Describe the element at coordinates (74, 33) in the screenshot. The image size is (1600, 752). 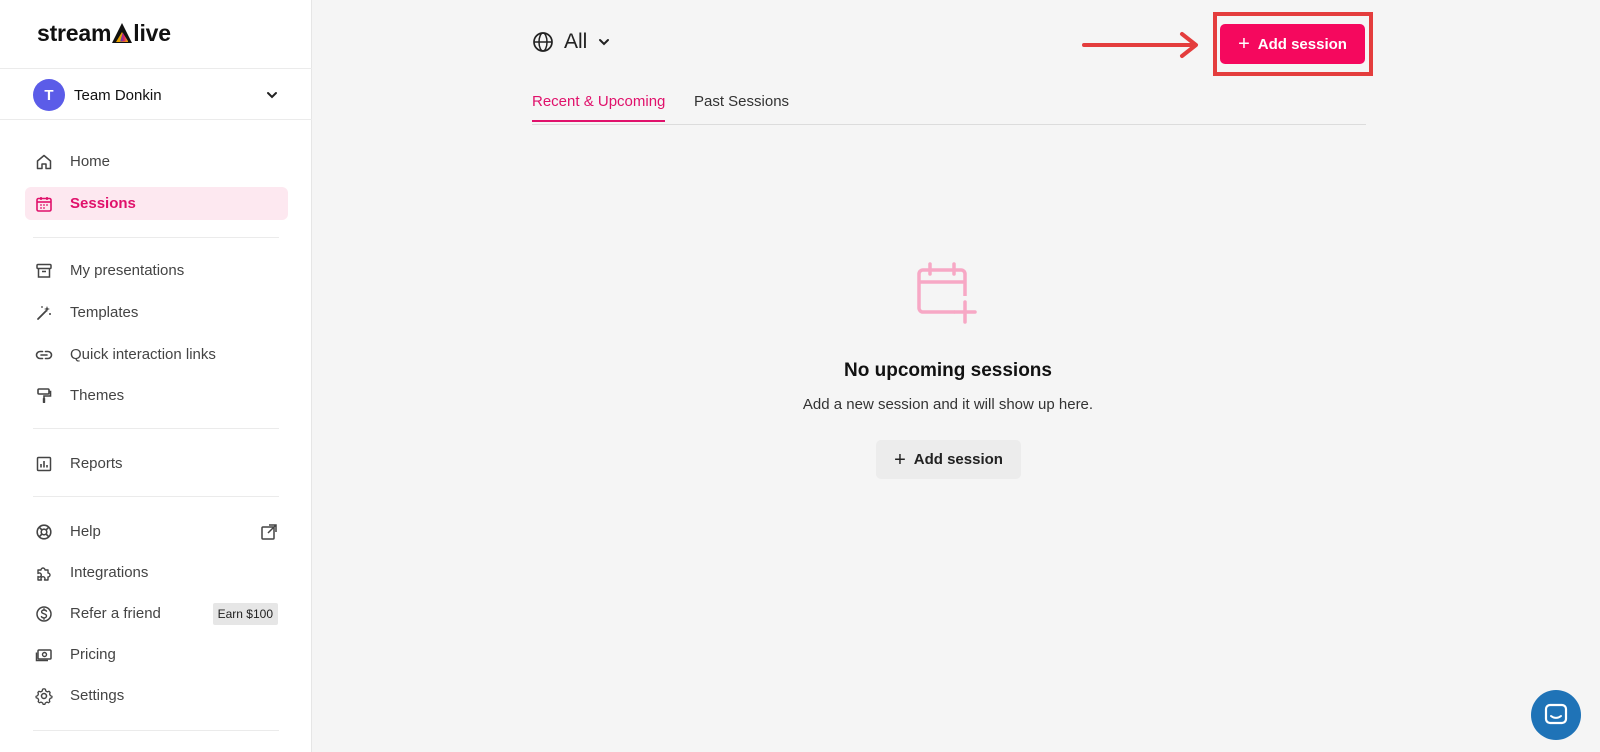
I see `logo-prefix: stream` at that location.